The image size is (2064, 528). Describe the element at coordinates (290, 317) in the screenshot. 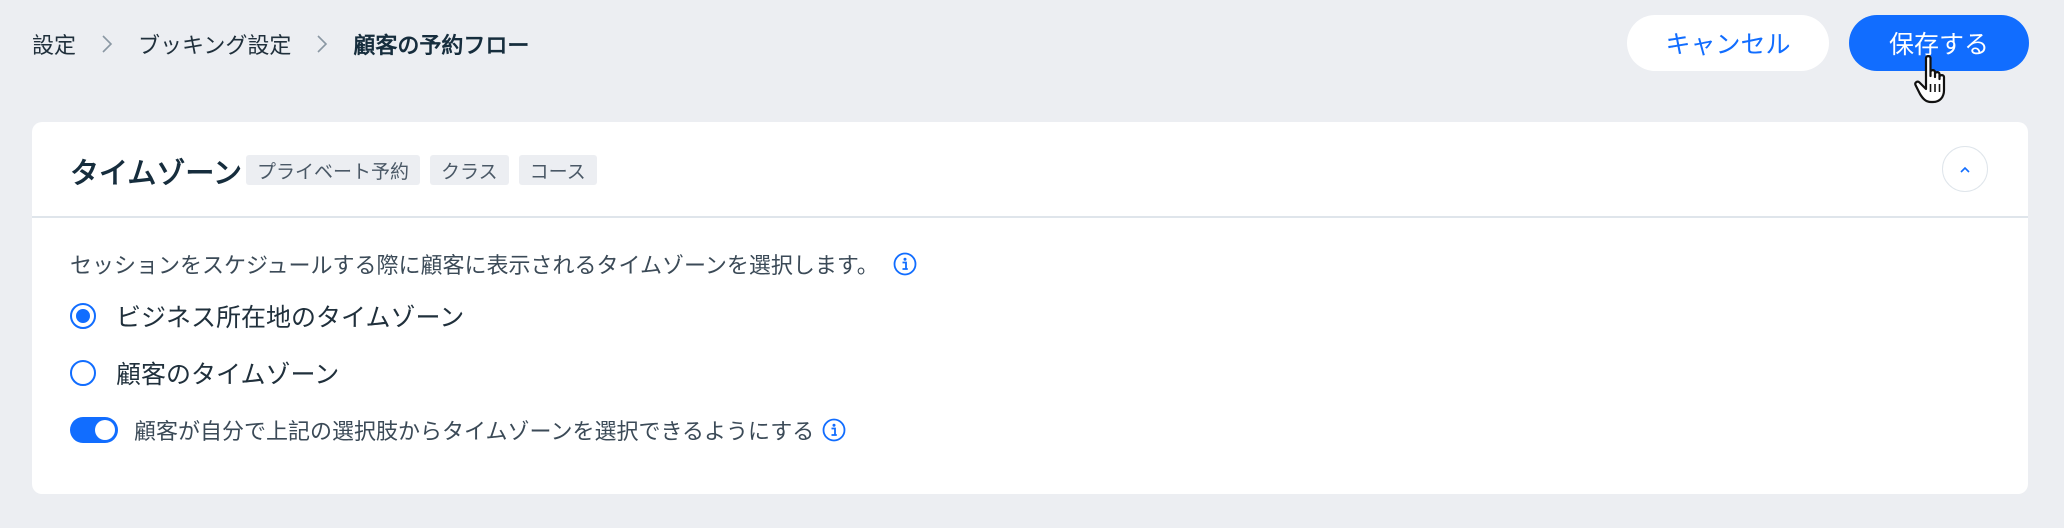

I see `radio-label-business-timezone: ビジネス所在地のタイムゾーン` at that location.